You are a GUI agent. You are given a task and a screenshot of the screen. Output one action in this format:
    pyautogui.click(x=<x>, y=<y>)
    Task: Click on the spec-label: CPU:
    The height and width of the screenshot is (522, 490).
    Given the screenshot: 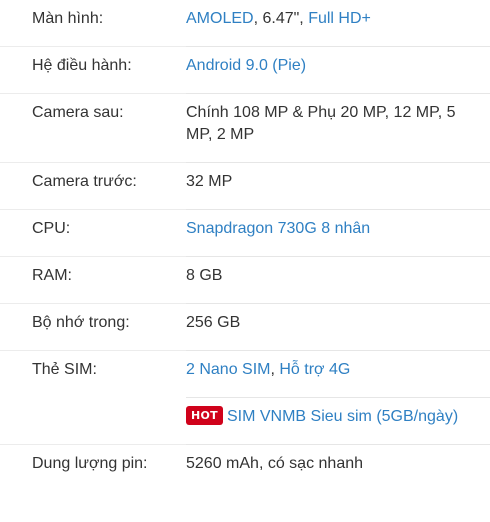 What is the action you would take?
    pyautogui.click(x=93, y=233)
    